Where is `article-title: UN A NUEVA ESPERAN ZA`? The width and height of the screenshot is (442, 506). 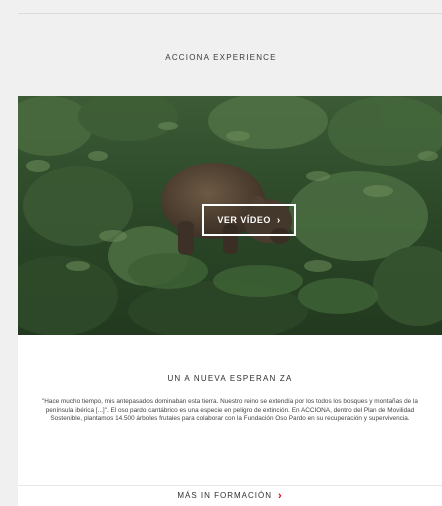 article-title: UN A NUEVA ESPERAN ZA is located at coordinates (230, 378).